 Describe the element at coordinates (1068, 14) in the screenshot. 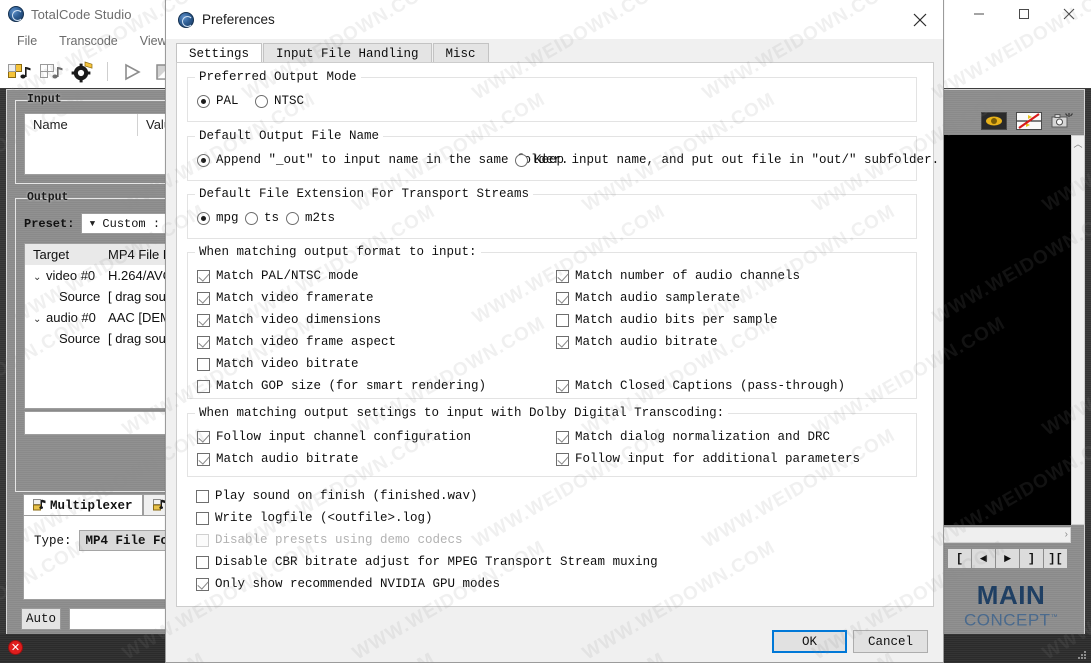

I see `close-icon` at that location.